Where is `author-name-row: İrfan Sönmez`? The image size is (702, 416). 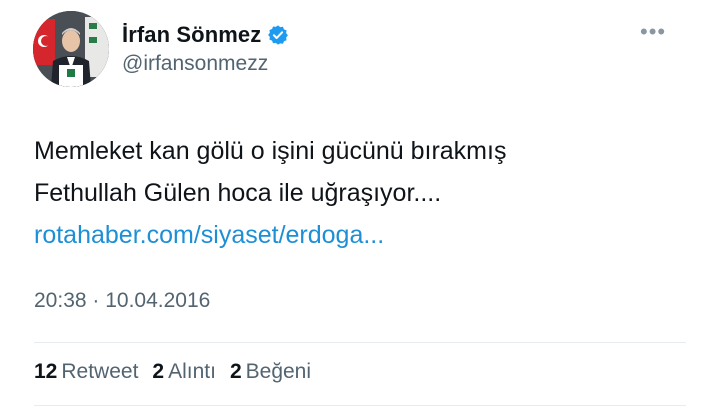
author-name-row: İrfan Sönmez is located at coordinates (205, 35).